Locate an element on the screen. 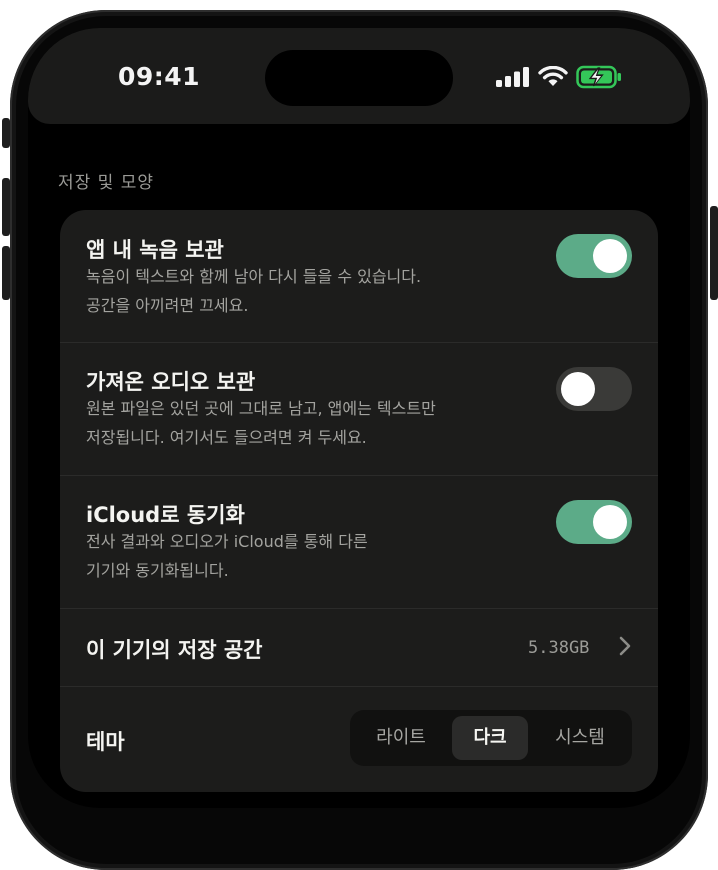  keep-recordings-desc-line1: 녹음이 텍스트와 함께 남아 다시 들을 수 있습니다. is located at coordinates (254, 276).